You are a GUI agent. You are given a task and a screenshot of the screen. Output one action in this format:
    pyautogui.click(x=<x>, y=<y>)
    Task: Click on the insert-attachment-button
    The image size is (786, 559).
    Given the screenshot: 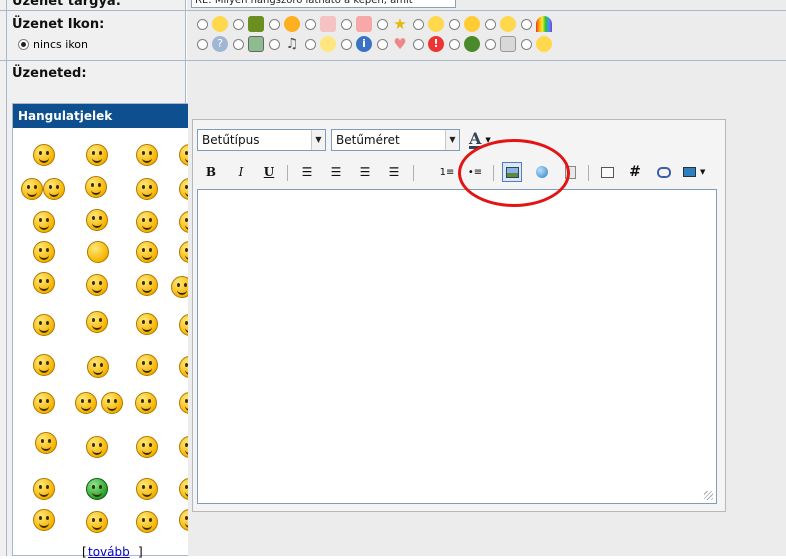 What is the action you would take?
    pyautogui.click(x=570, y=172)
    